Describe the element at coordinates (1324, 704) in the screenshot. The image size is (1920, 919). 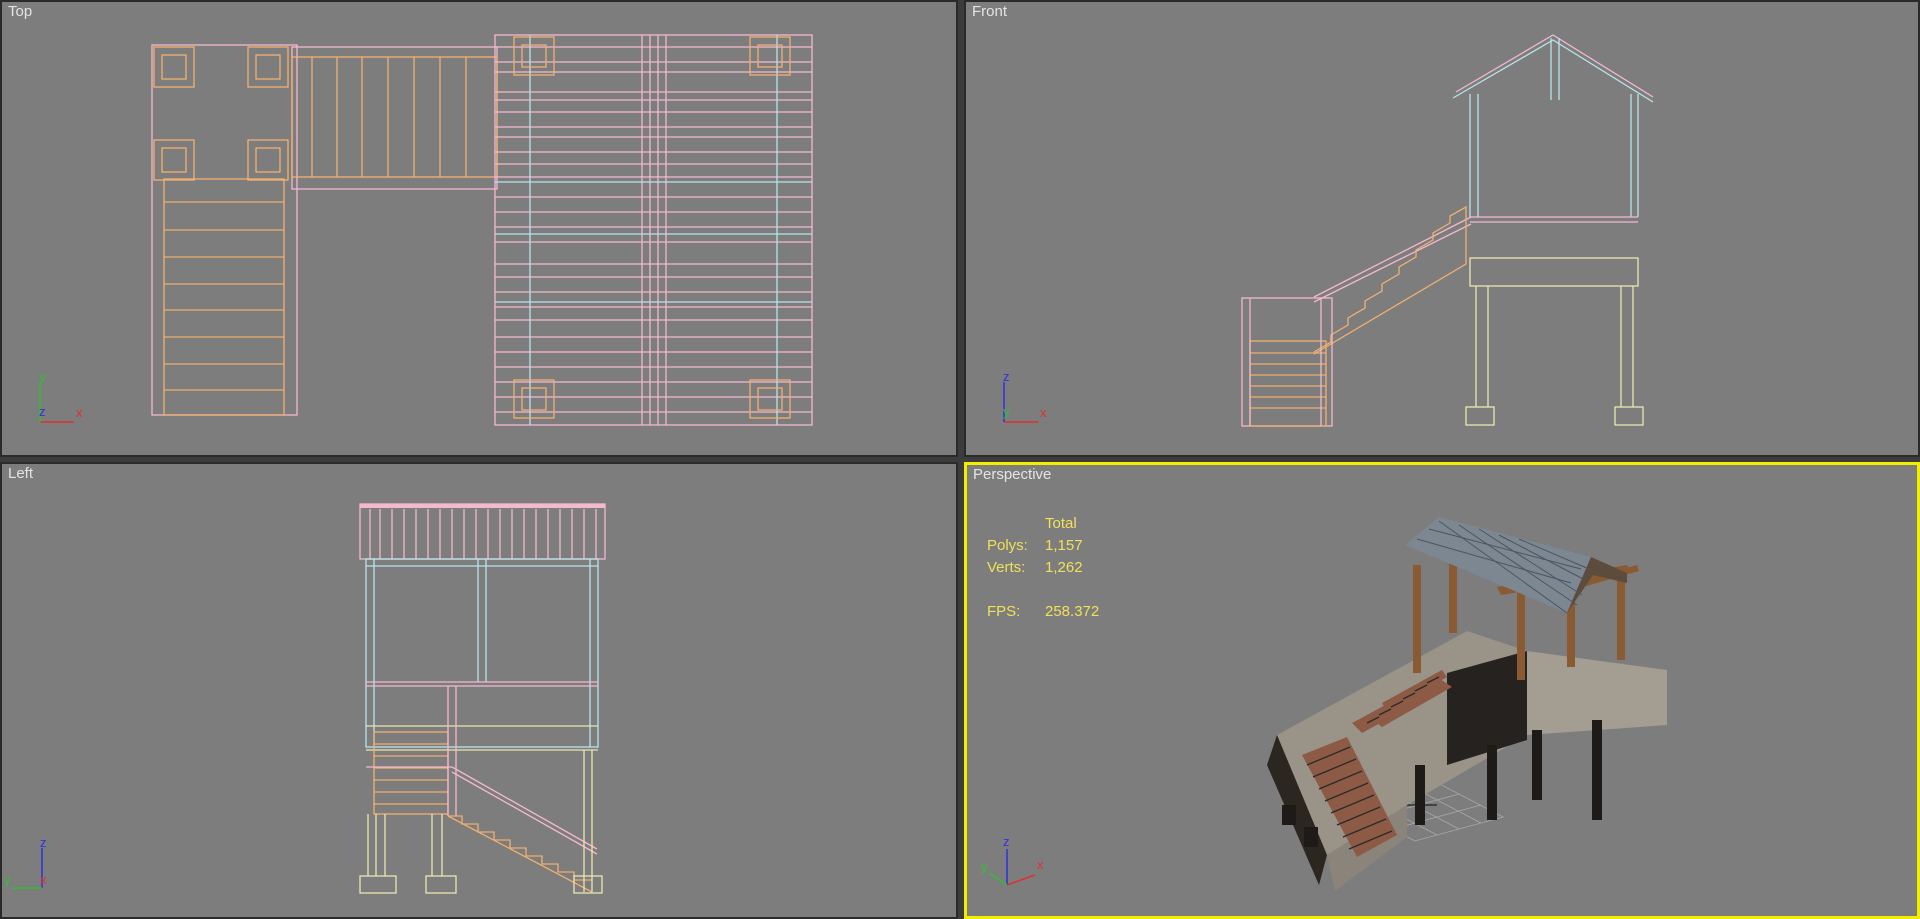
I see `perspective-render: x z y` at that location.